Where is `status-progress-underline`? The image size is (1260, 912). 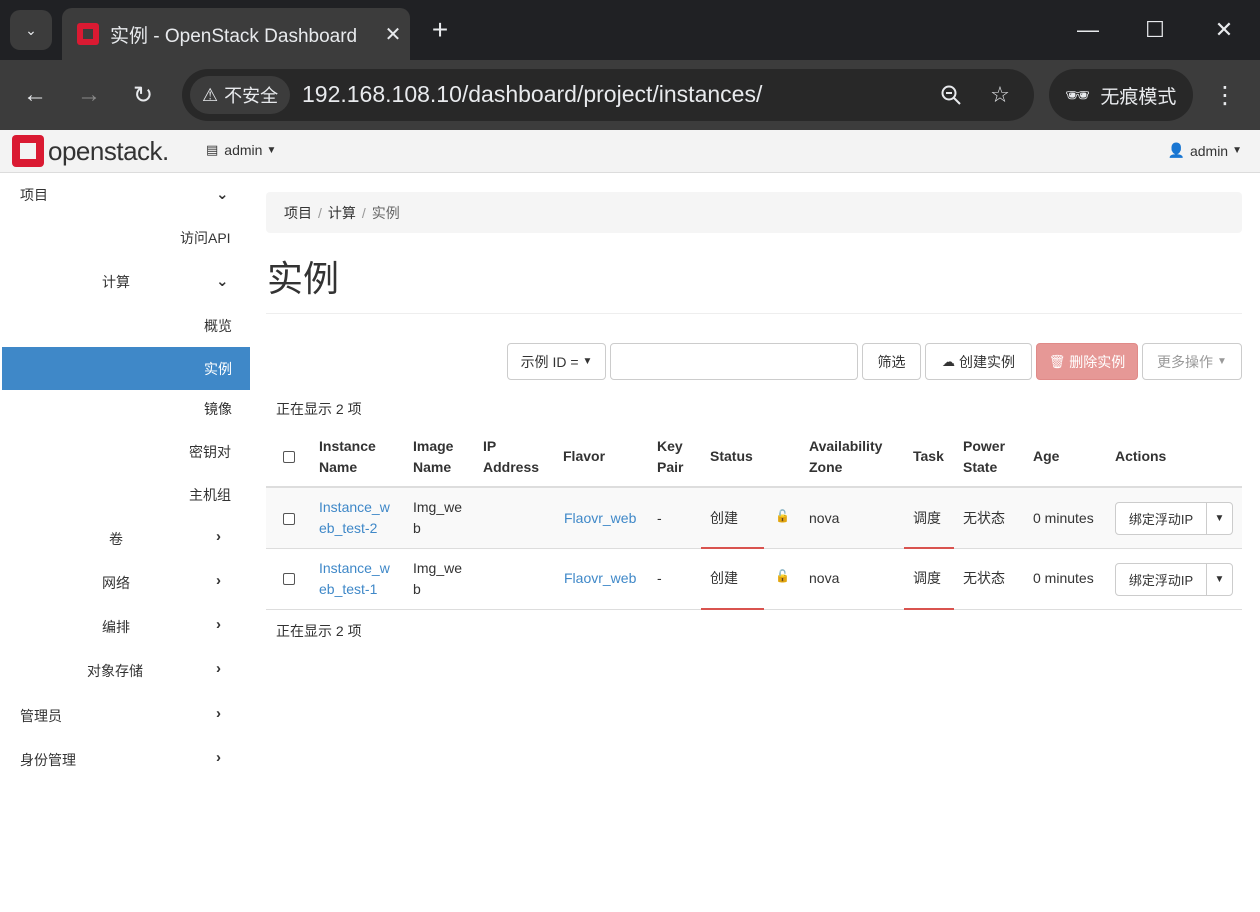
status-progress-underline is located at coordinates (732, 609).